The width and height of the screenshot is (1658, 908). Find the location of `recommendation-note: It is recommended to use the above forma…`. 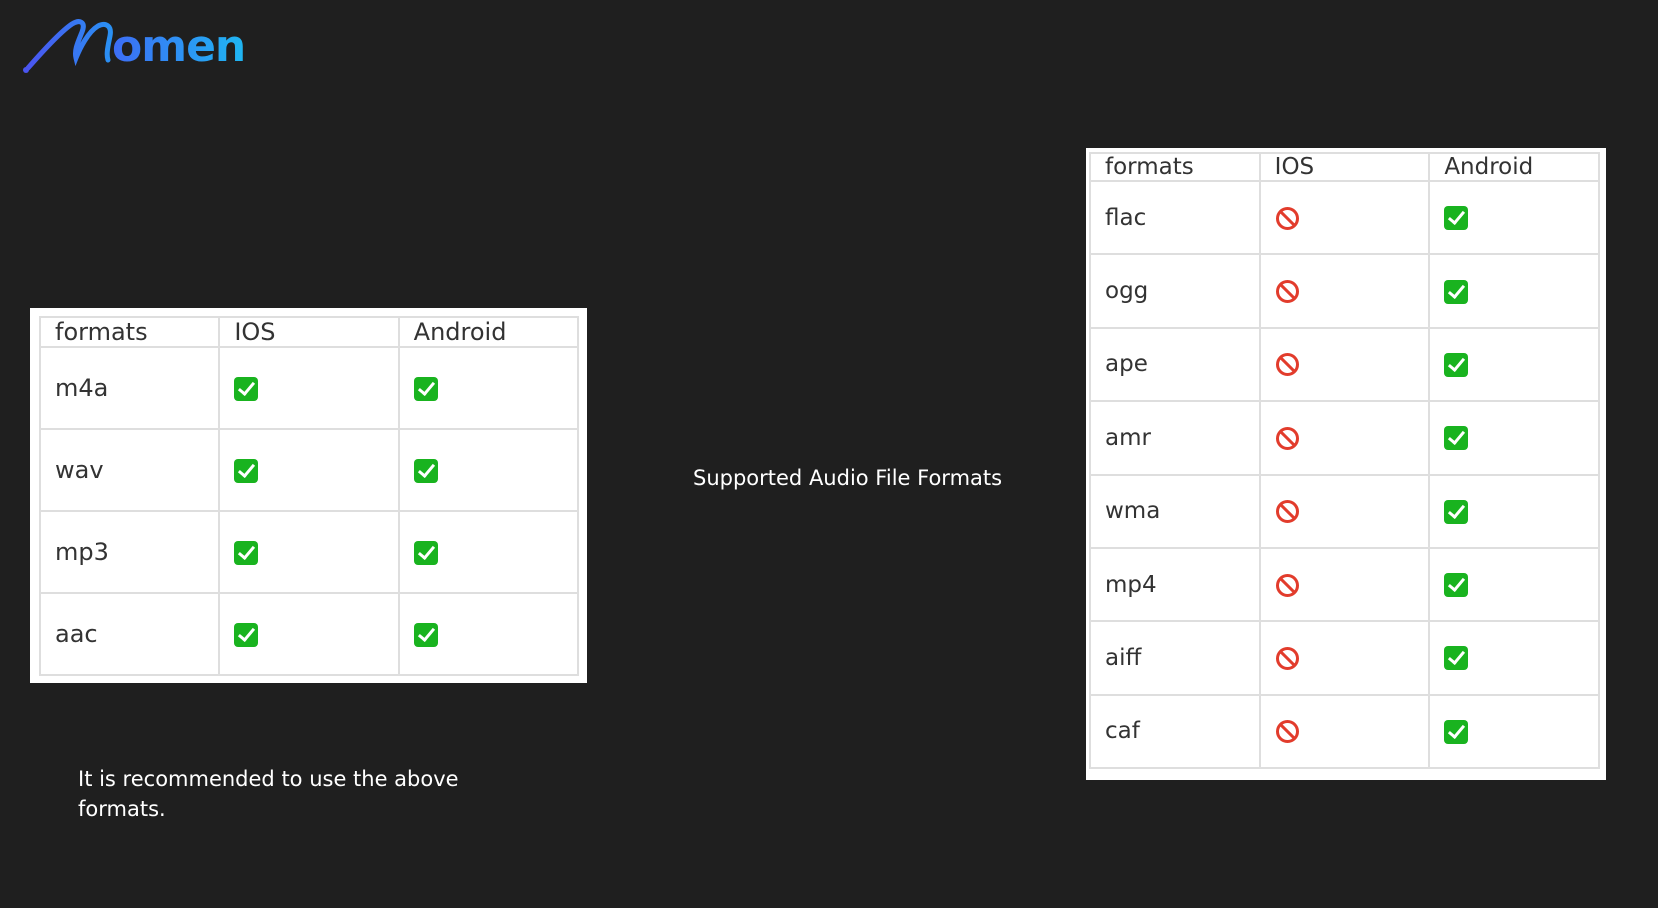

recommendation-note: It is recommended to use the above forma… is located at coordinates (268, 794).